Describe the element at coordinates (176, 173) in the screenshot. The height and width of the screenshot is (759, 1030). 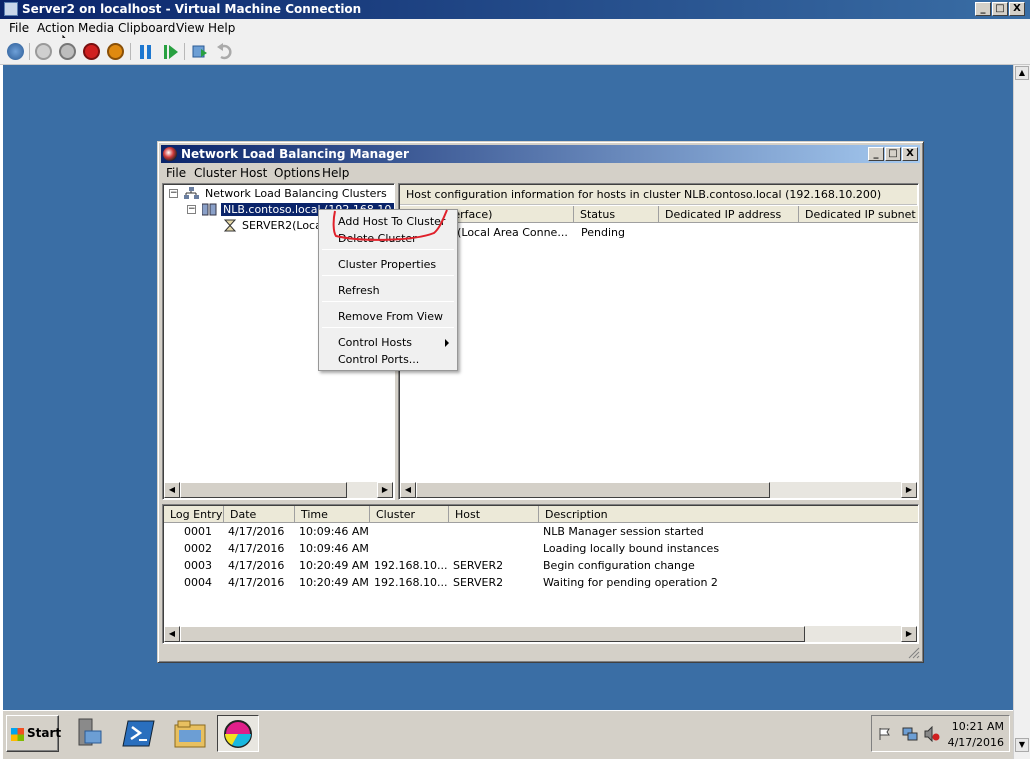
I see `nlb-menu-file: File` at that location.